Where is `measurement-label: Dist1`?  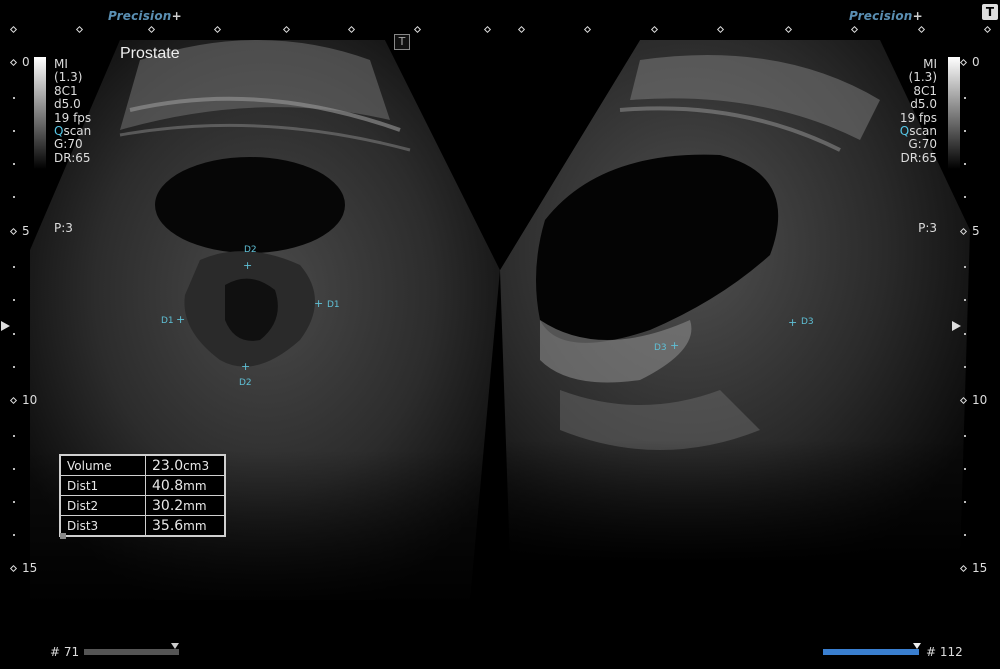
measurement-label: Dist1 is located at coordinates (103, 485).